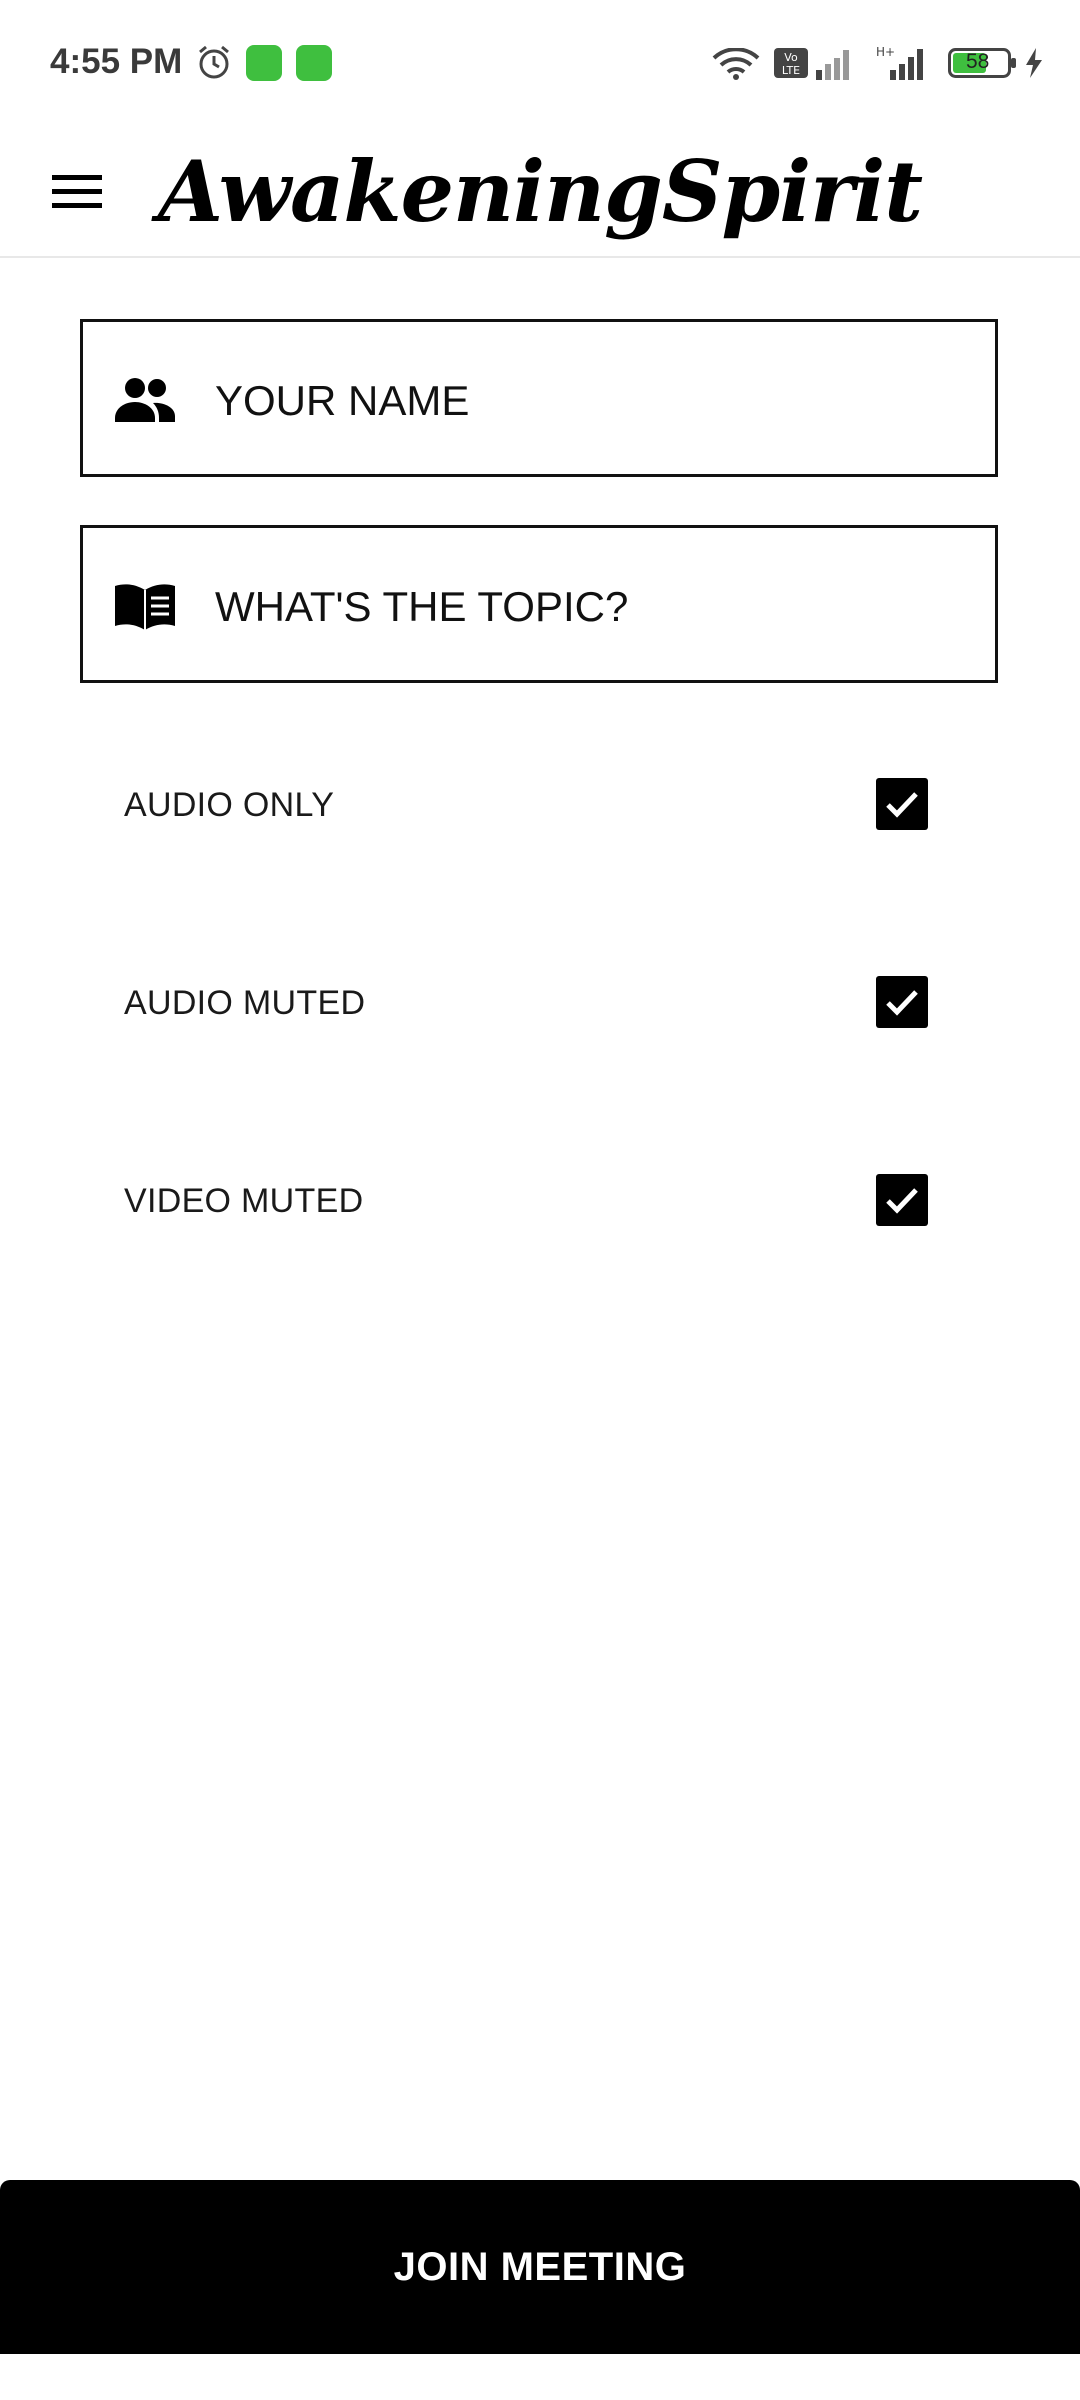 The width and height of the screenshot is (1080, 2400). What do you see at coordinates (526, 1204) in the screenshot?
I see `option-video-muted: VIDEO MUTED` at bounding box center [526, 1204].